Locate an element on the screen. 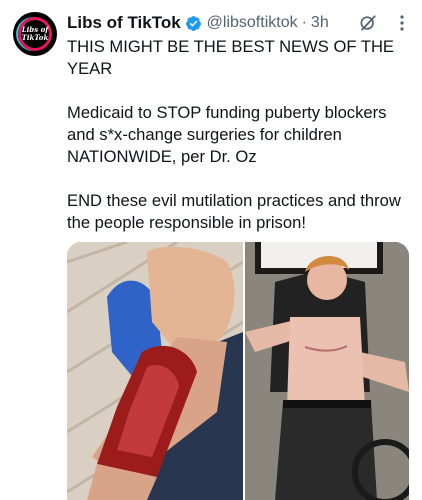  post-timestamp: 3h is located at coordinates (320, 23).